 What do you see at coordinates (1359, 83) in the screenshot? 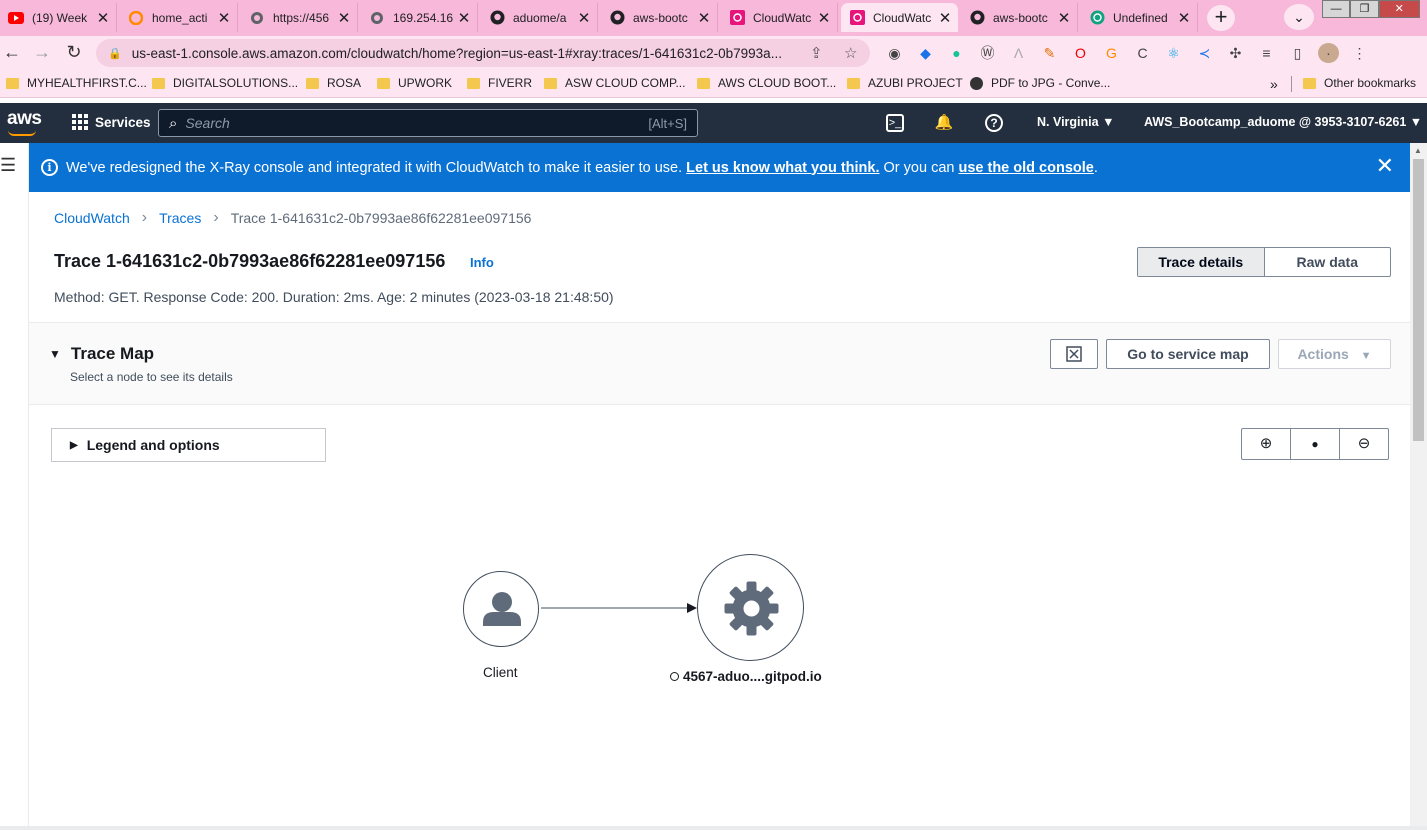
I see `other-bookmarks: Other bookmarks` at bounding box center [1359, 83].